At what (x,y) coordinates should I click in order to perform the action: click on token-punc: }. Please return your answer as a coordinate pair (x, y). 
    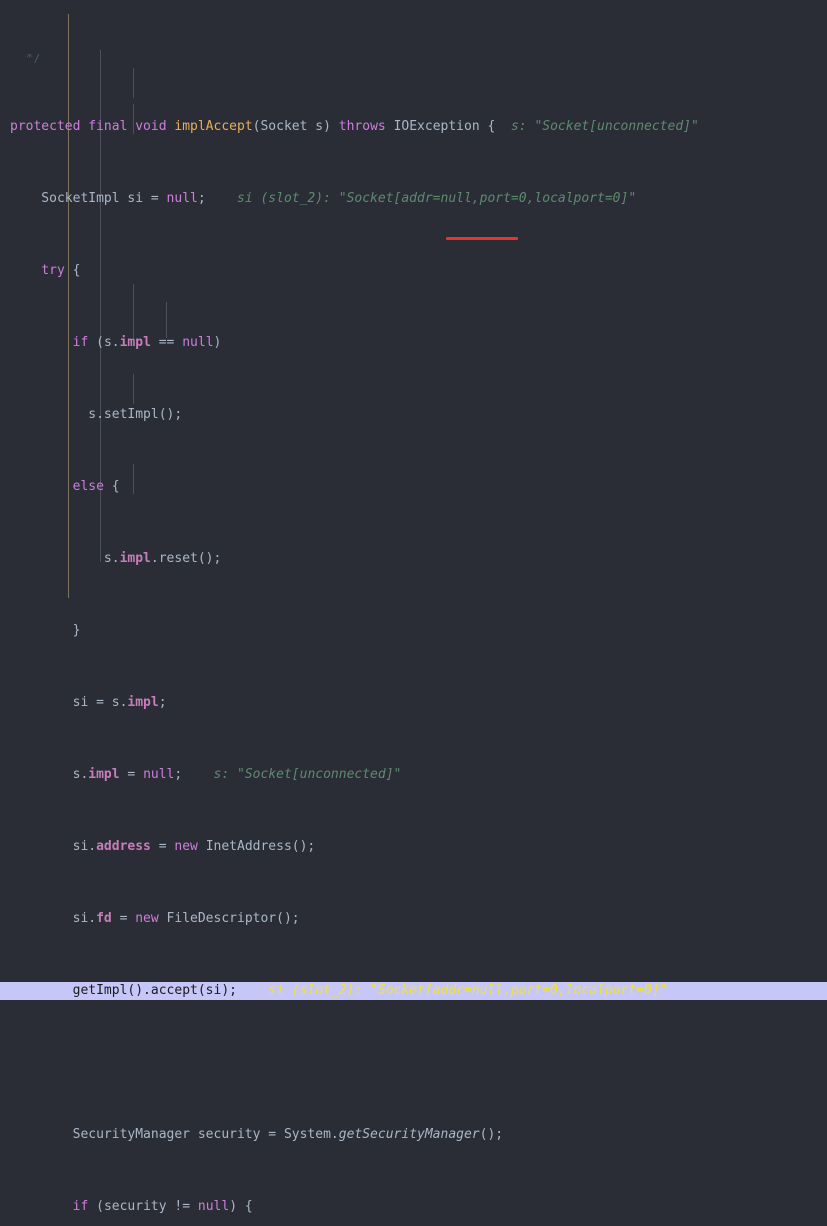
    Looking at the image, I should click on (45, 630).